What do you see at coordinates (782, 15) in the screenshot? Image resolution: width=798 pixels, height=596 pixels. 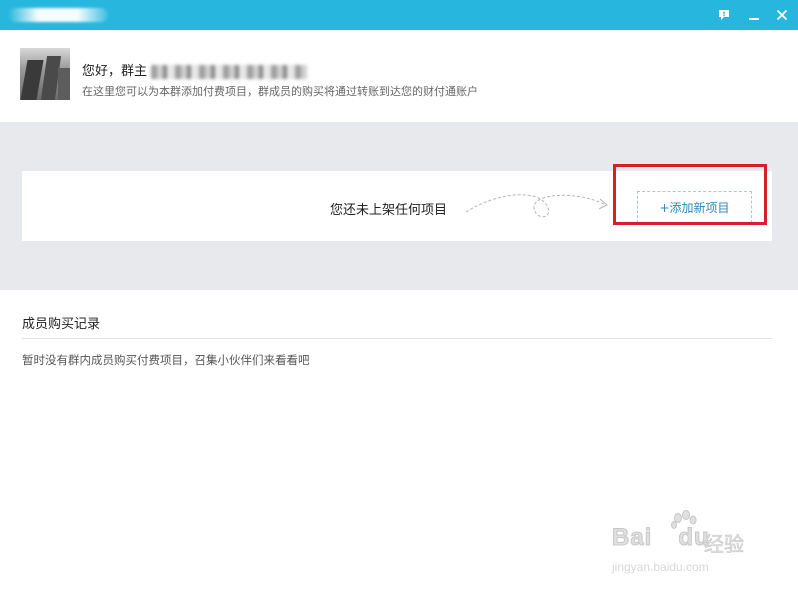 I see `close-icon` at bounding box center [782, 15].